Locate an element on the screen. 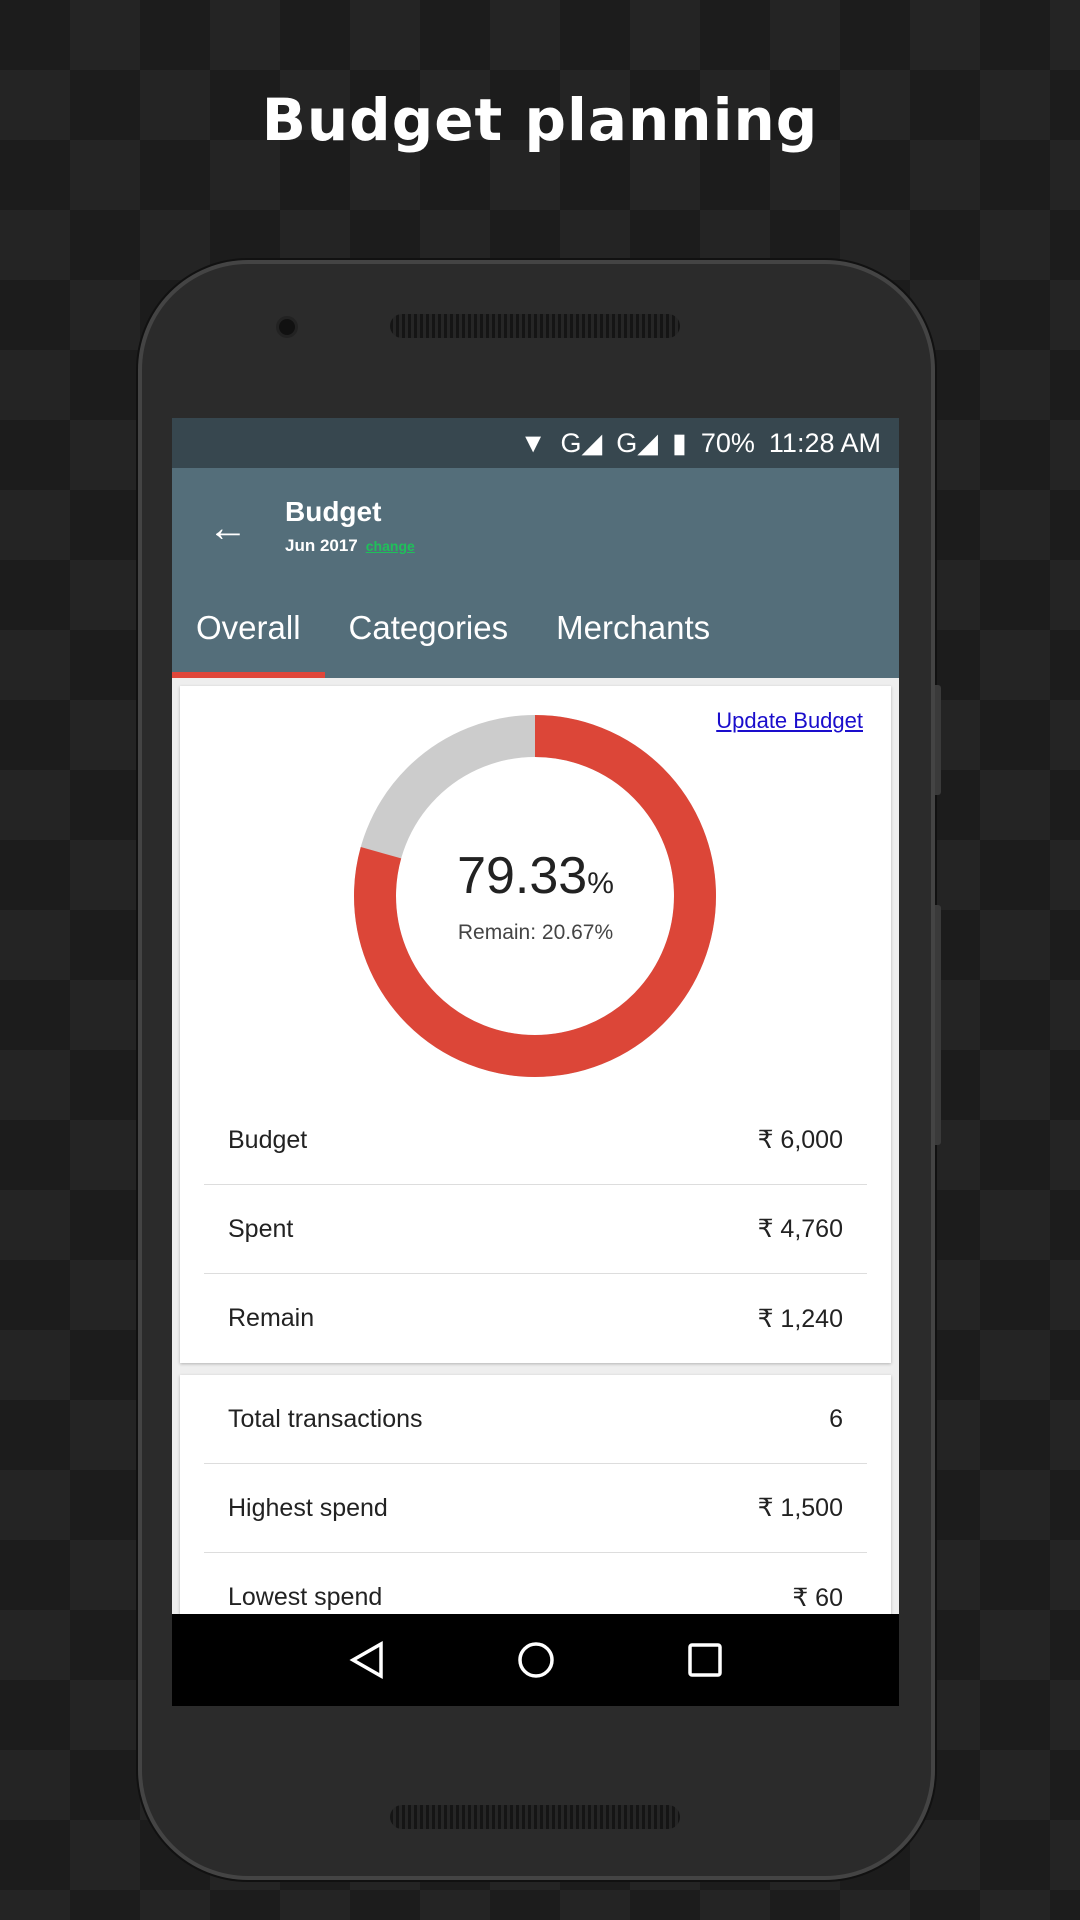 The width and height of the screenshot is (1080, 1920). budget-row: Budget ₹ 6,000 is located at coordinates (535, 1140).